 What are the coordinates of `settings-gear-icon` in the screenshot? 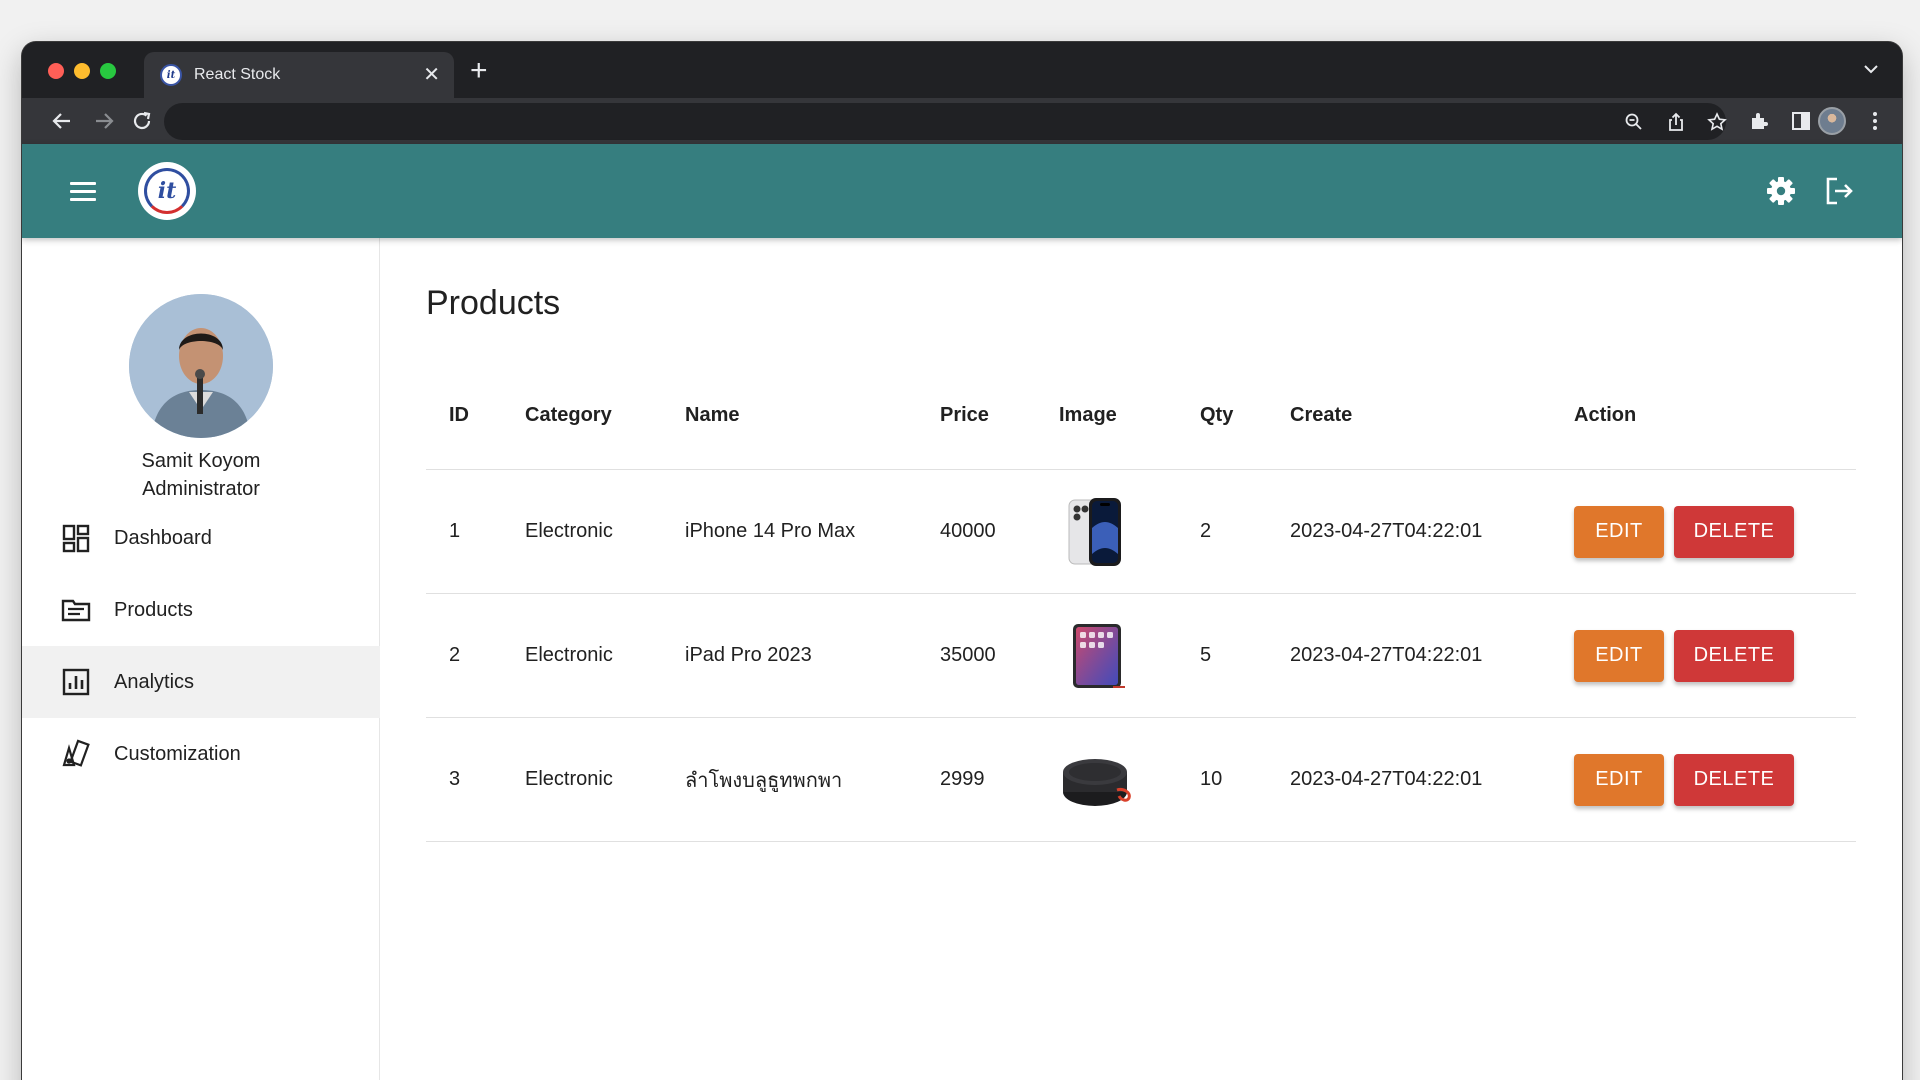 It's located at (1781, 191).